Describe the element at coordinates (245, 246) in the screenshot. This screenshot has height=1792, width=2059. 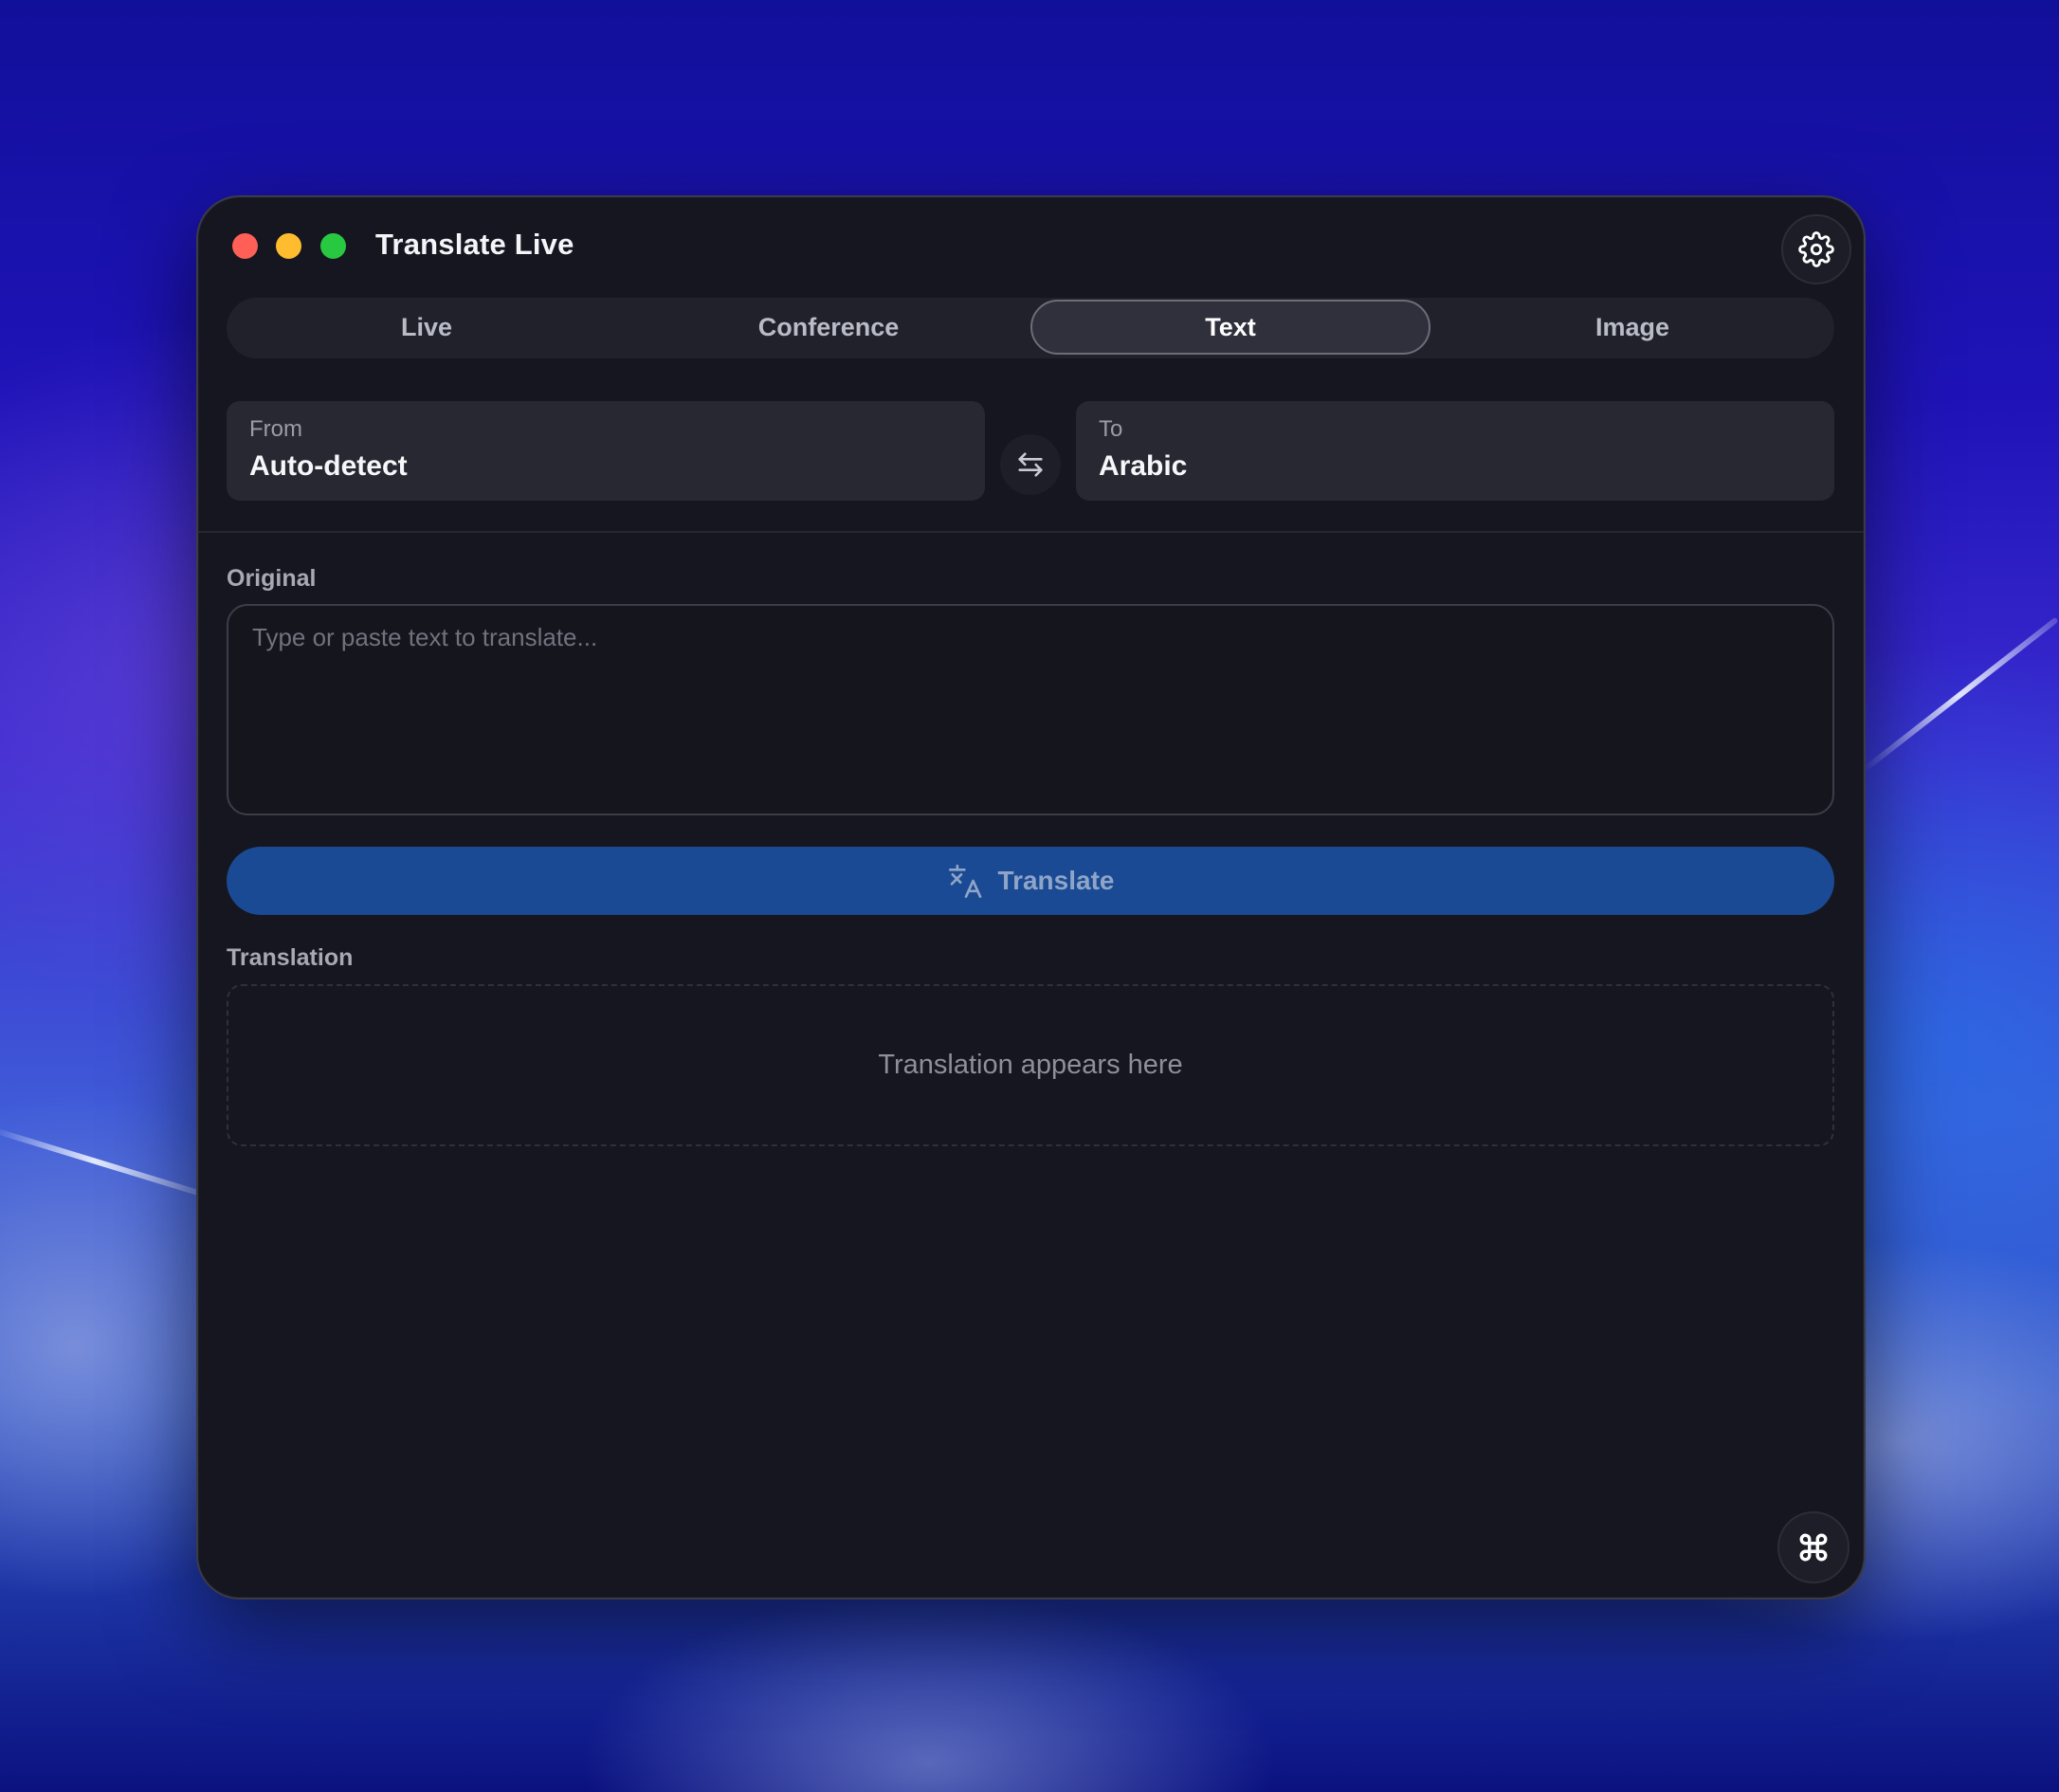
I see `close-window-button` at that location.